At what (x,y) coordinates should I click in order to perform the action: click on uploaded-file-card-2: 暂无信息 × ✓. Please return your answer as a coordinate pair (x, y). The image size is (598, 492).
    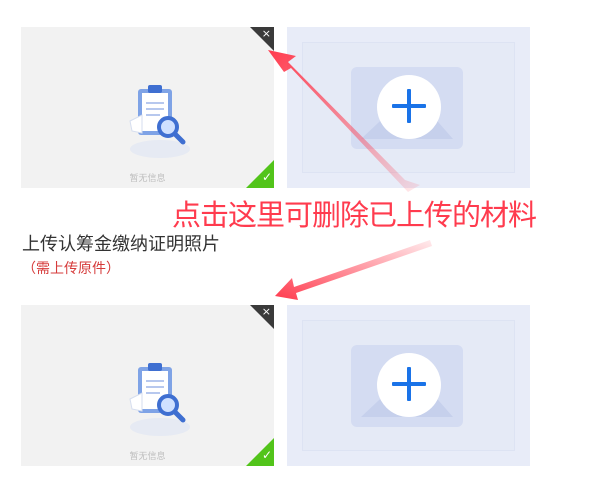
    Looking at the image, I should click on (147, 385).